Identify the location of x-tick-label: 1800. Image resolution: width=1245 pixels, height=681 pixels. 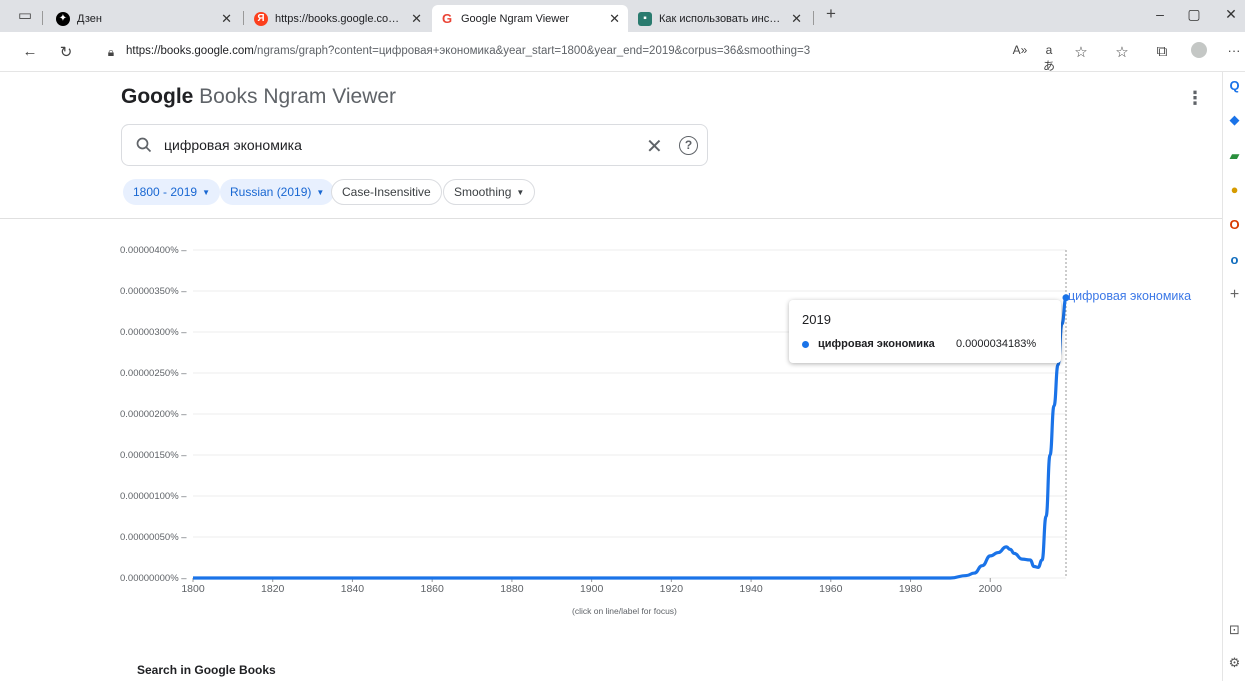
(193, 589).